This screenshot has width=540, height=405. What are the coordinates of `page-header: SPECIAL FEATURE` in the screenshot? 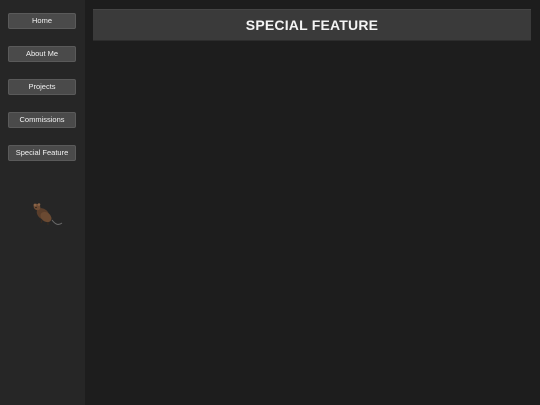 It's located at (312, 25).